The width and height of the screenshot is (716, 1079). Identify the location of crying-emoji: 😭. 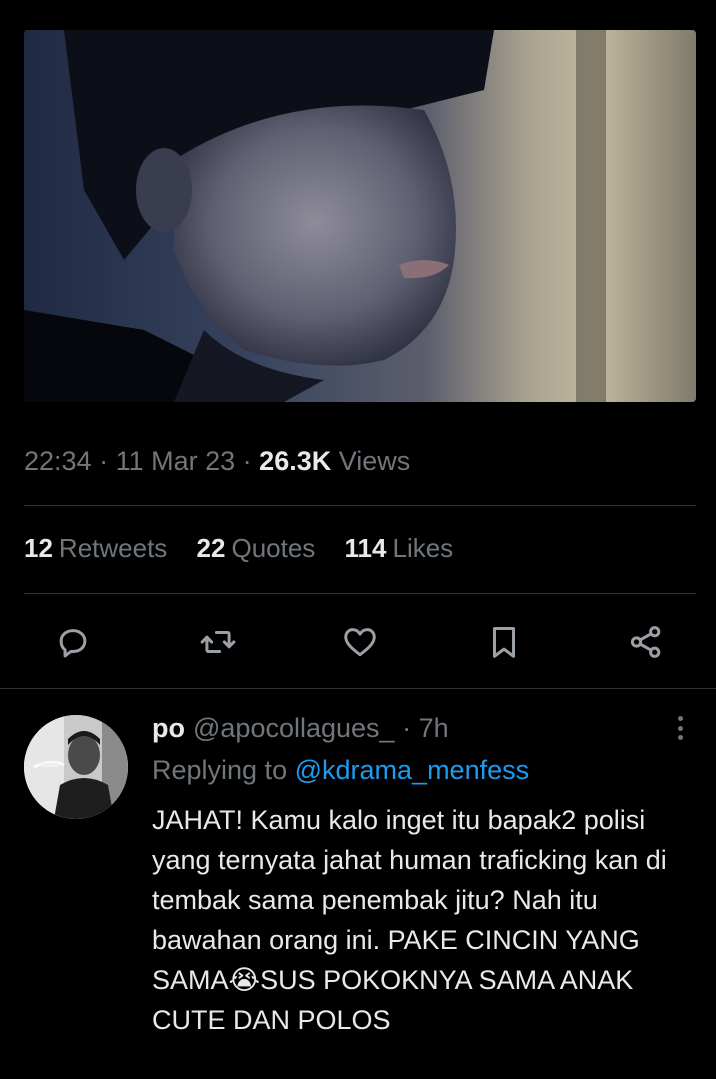
(244, 980).